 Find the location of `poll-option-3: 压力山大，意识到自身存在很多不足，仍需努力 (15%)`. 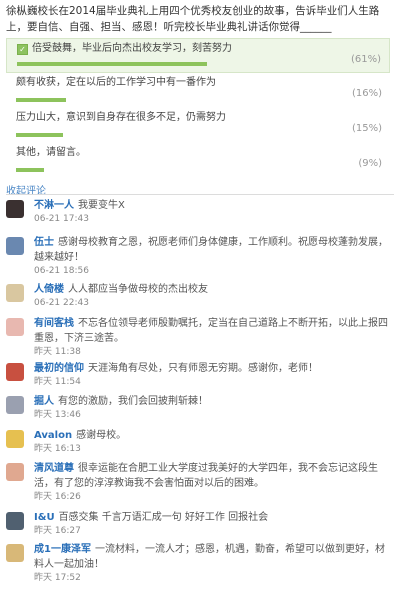

poll-option-3: 压力山大，意识到自身存在很多不足，仍需努力 (15%) is located at coordinates (198, 125).